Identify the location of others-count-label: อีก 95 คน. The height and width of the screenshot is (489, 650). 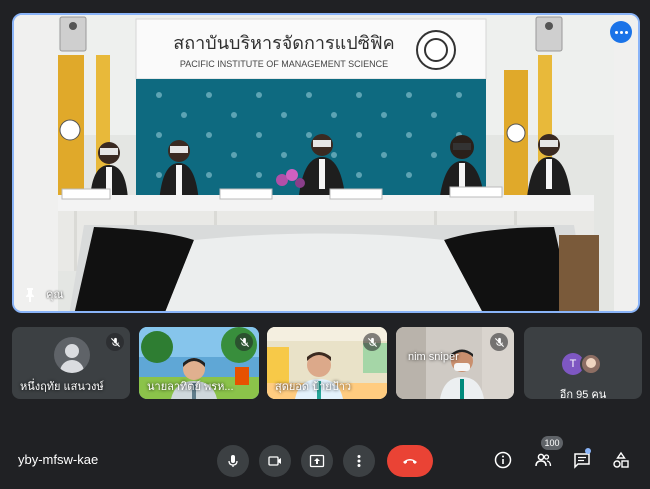
(583, 394).